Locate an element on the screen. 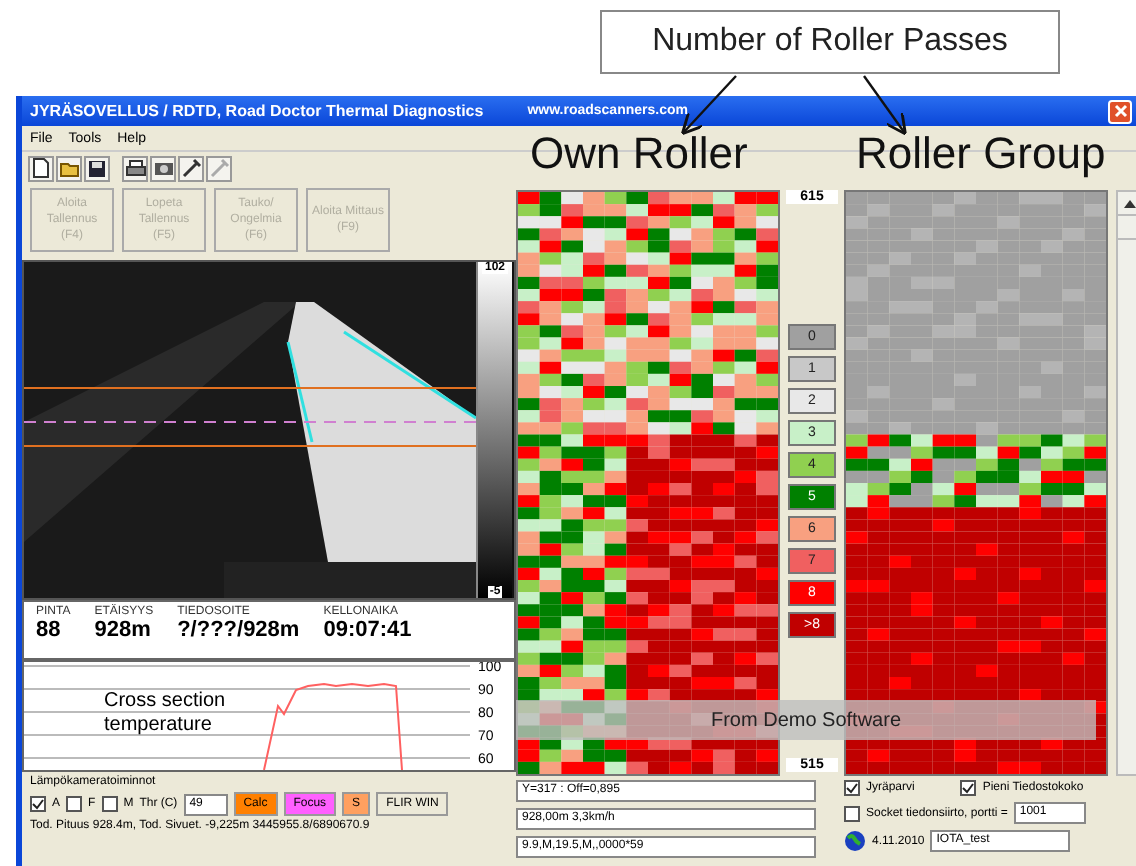 This screenshot has width=1136, height=866. up-arrow-icon is located at coordinates (1129, 203).